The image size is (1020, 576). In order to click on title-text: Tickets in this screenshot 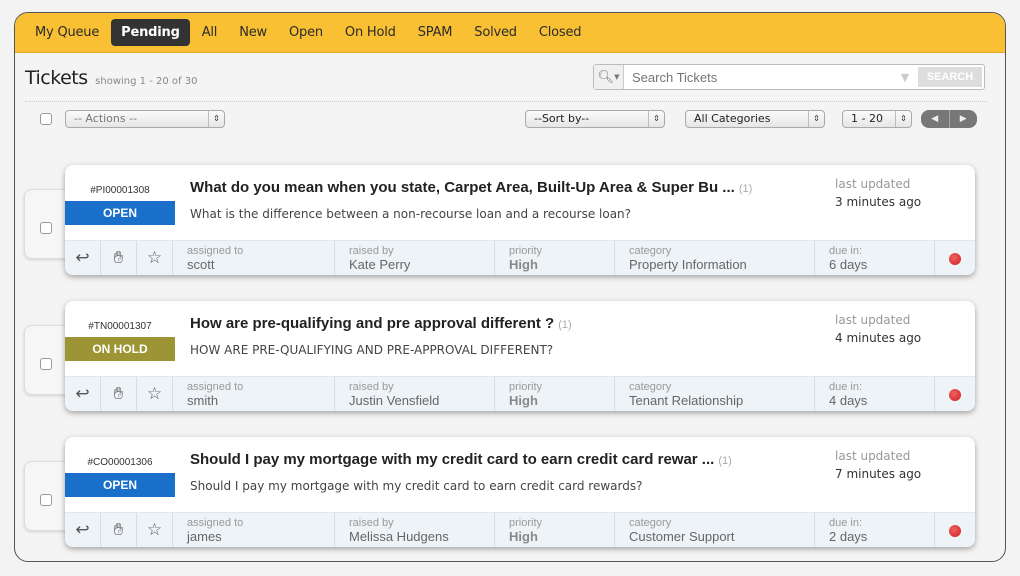, I will do `click(56, 78)`.